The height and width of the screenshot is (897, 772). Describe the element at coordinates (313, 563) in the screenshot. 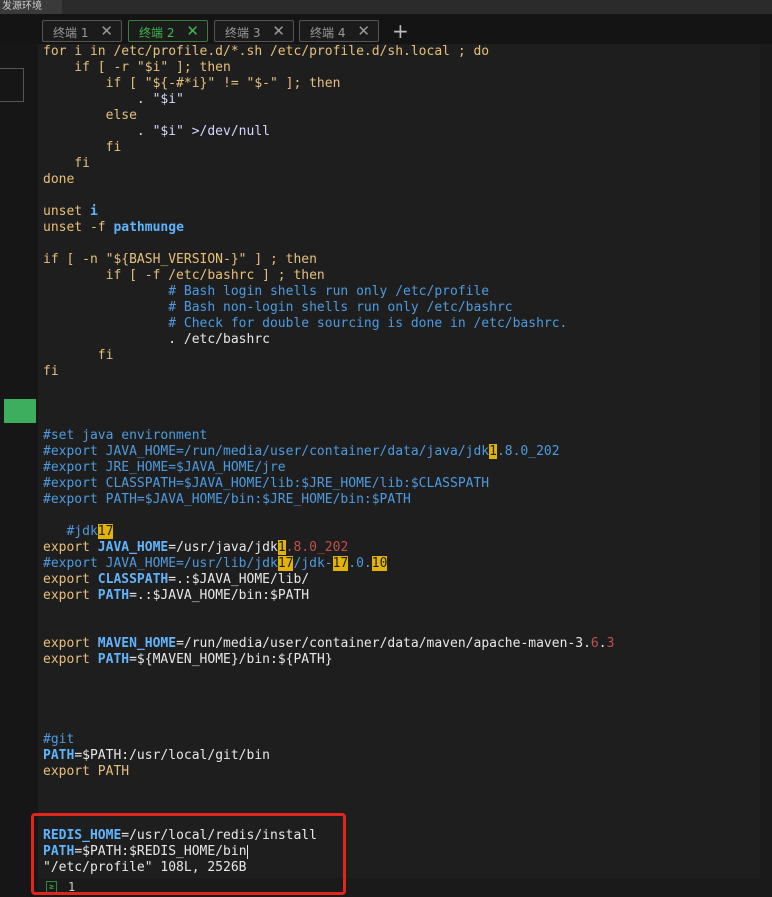

I see `code-token: /jdk-` at that location.